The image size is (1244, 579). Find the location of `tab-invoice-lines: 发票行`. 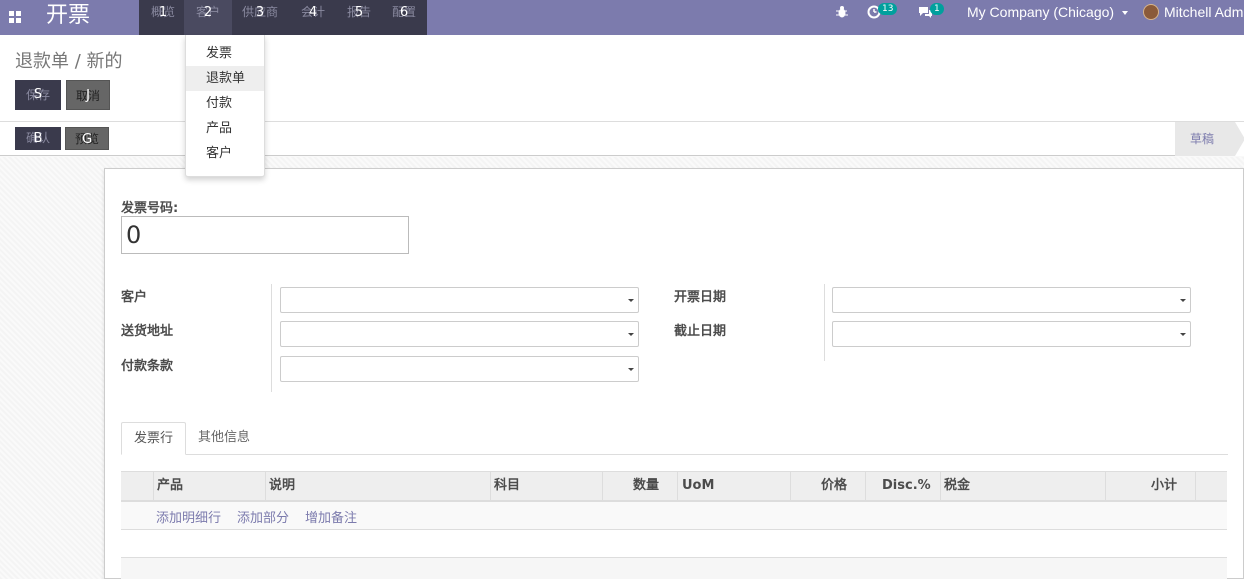

tab-invoice-lines: 发票行 is located at coordinates (154, 438).